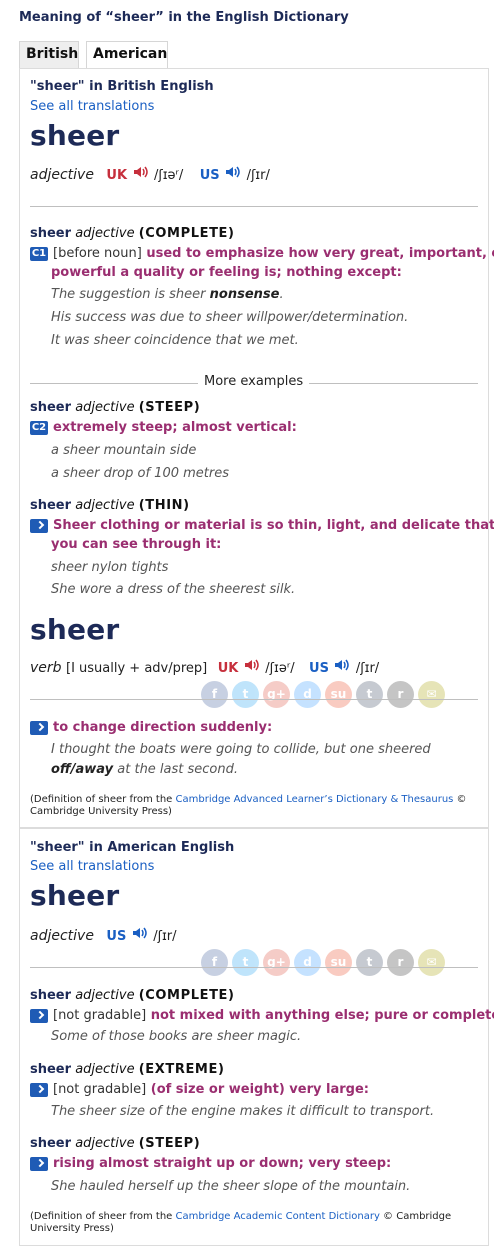 This screenshot has height=1254, width=494. I want to click on grammar-code: [I usually + adv/prep], so click(137, 668).